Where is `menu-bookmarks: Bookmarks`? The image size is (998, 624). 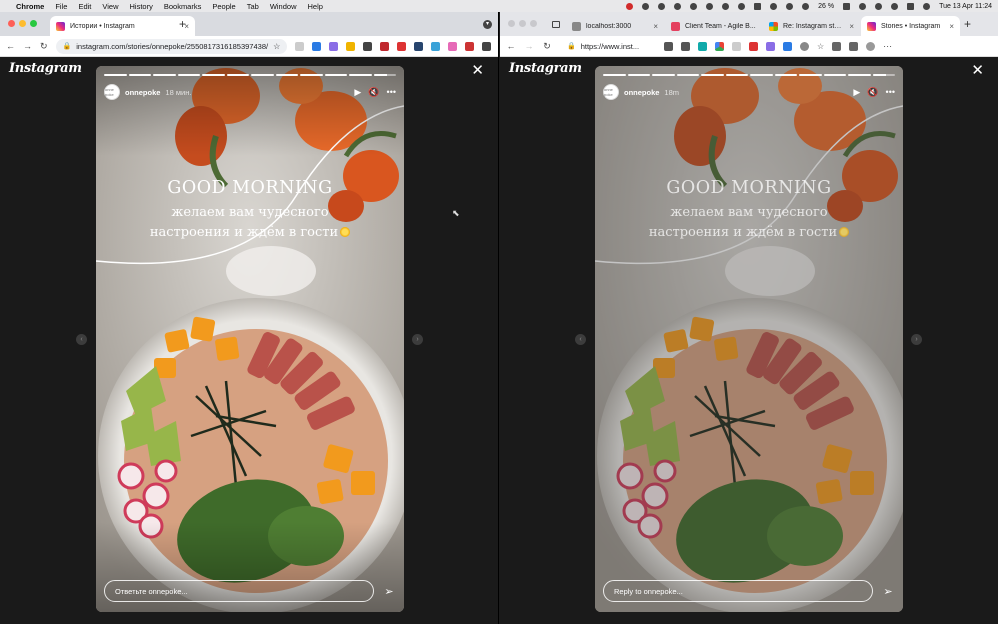
menu-bookmarks: Bookmarks is located at coordinates (183, 6).